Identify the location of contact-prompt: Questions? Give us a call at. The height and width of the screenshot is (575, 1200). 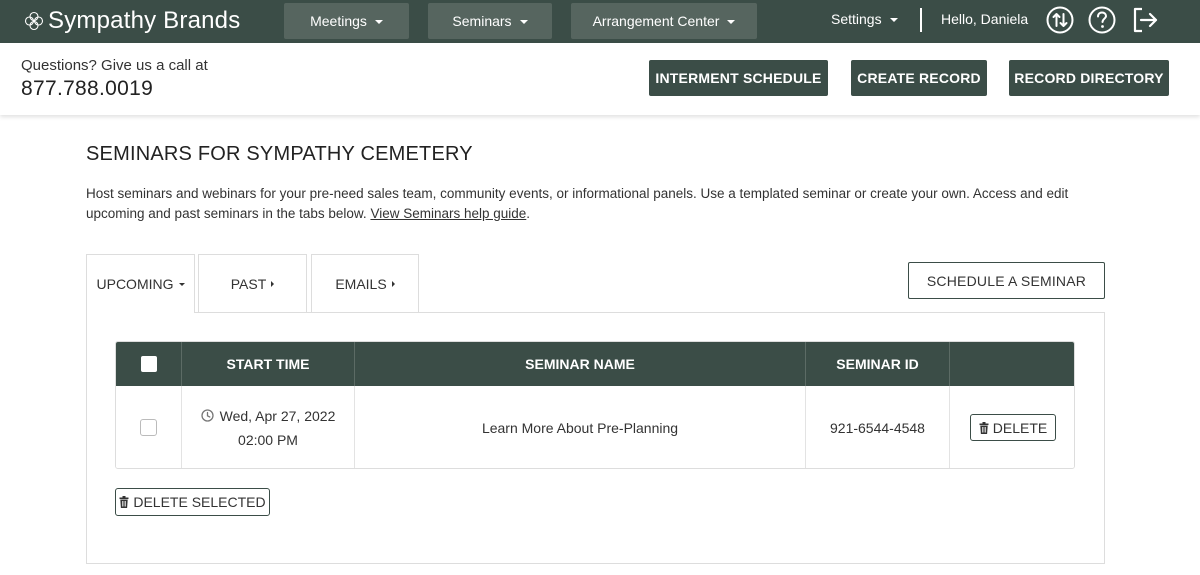
(114, 65).